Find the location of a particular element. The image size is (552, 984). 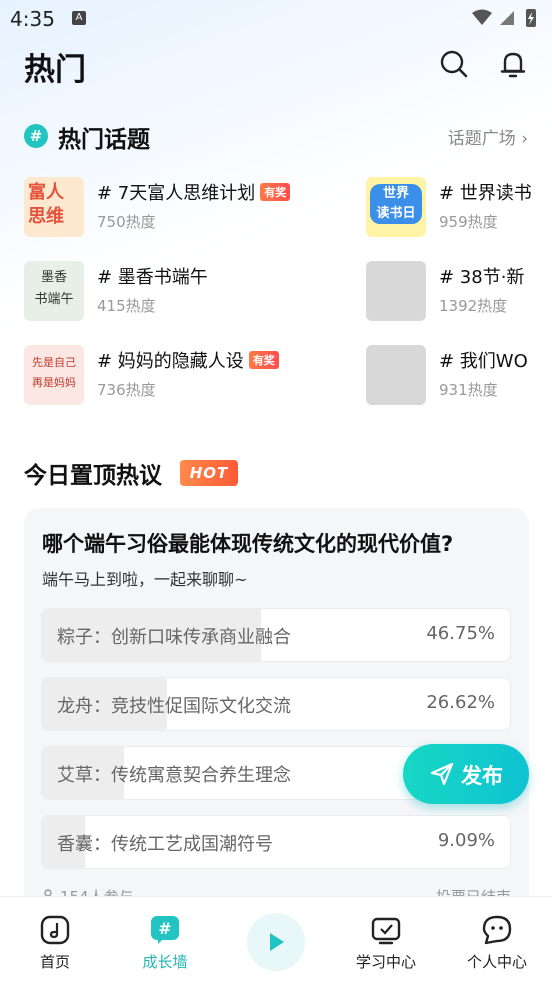

topic-heat: 736热度 is located at coordinates (126, 390).